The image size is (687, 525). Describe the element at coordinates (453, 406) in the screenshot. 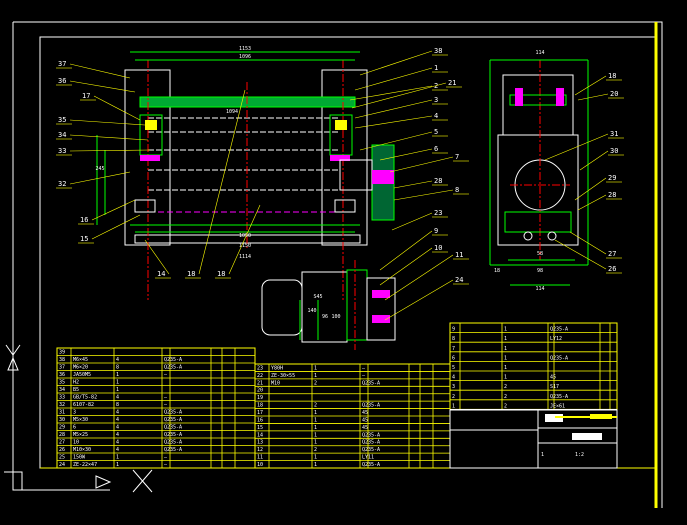

I see `cell-no: 1` at that location.